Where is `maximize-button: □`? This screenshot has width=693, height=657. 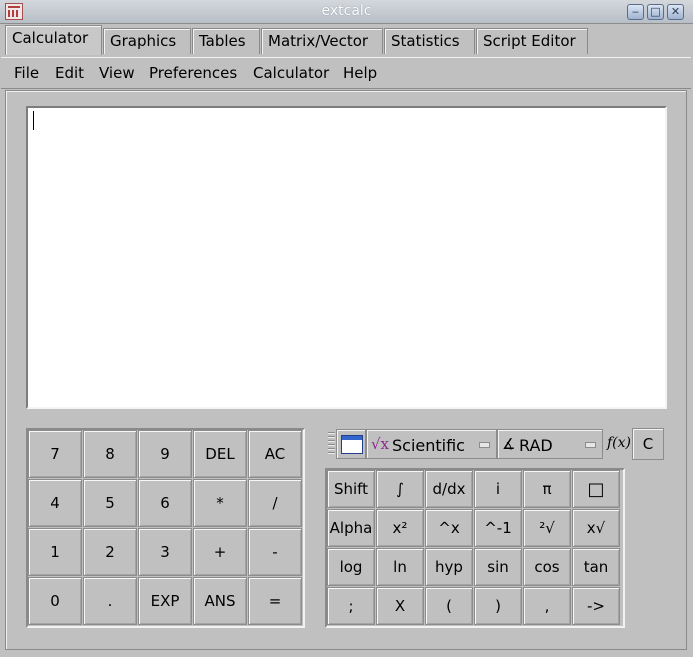 maximize-button: □ is located at coordinates (655, 12).